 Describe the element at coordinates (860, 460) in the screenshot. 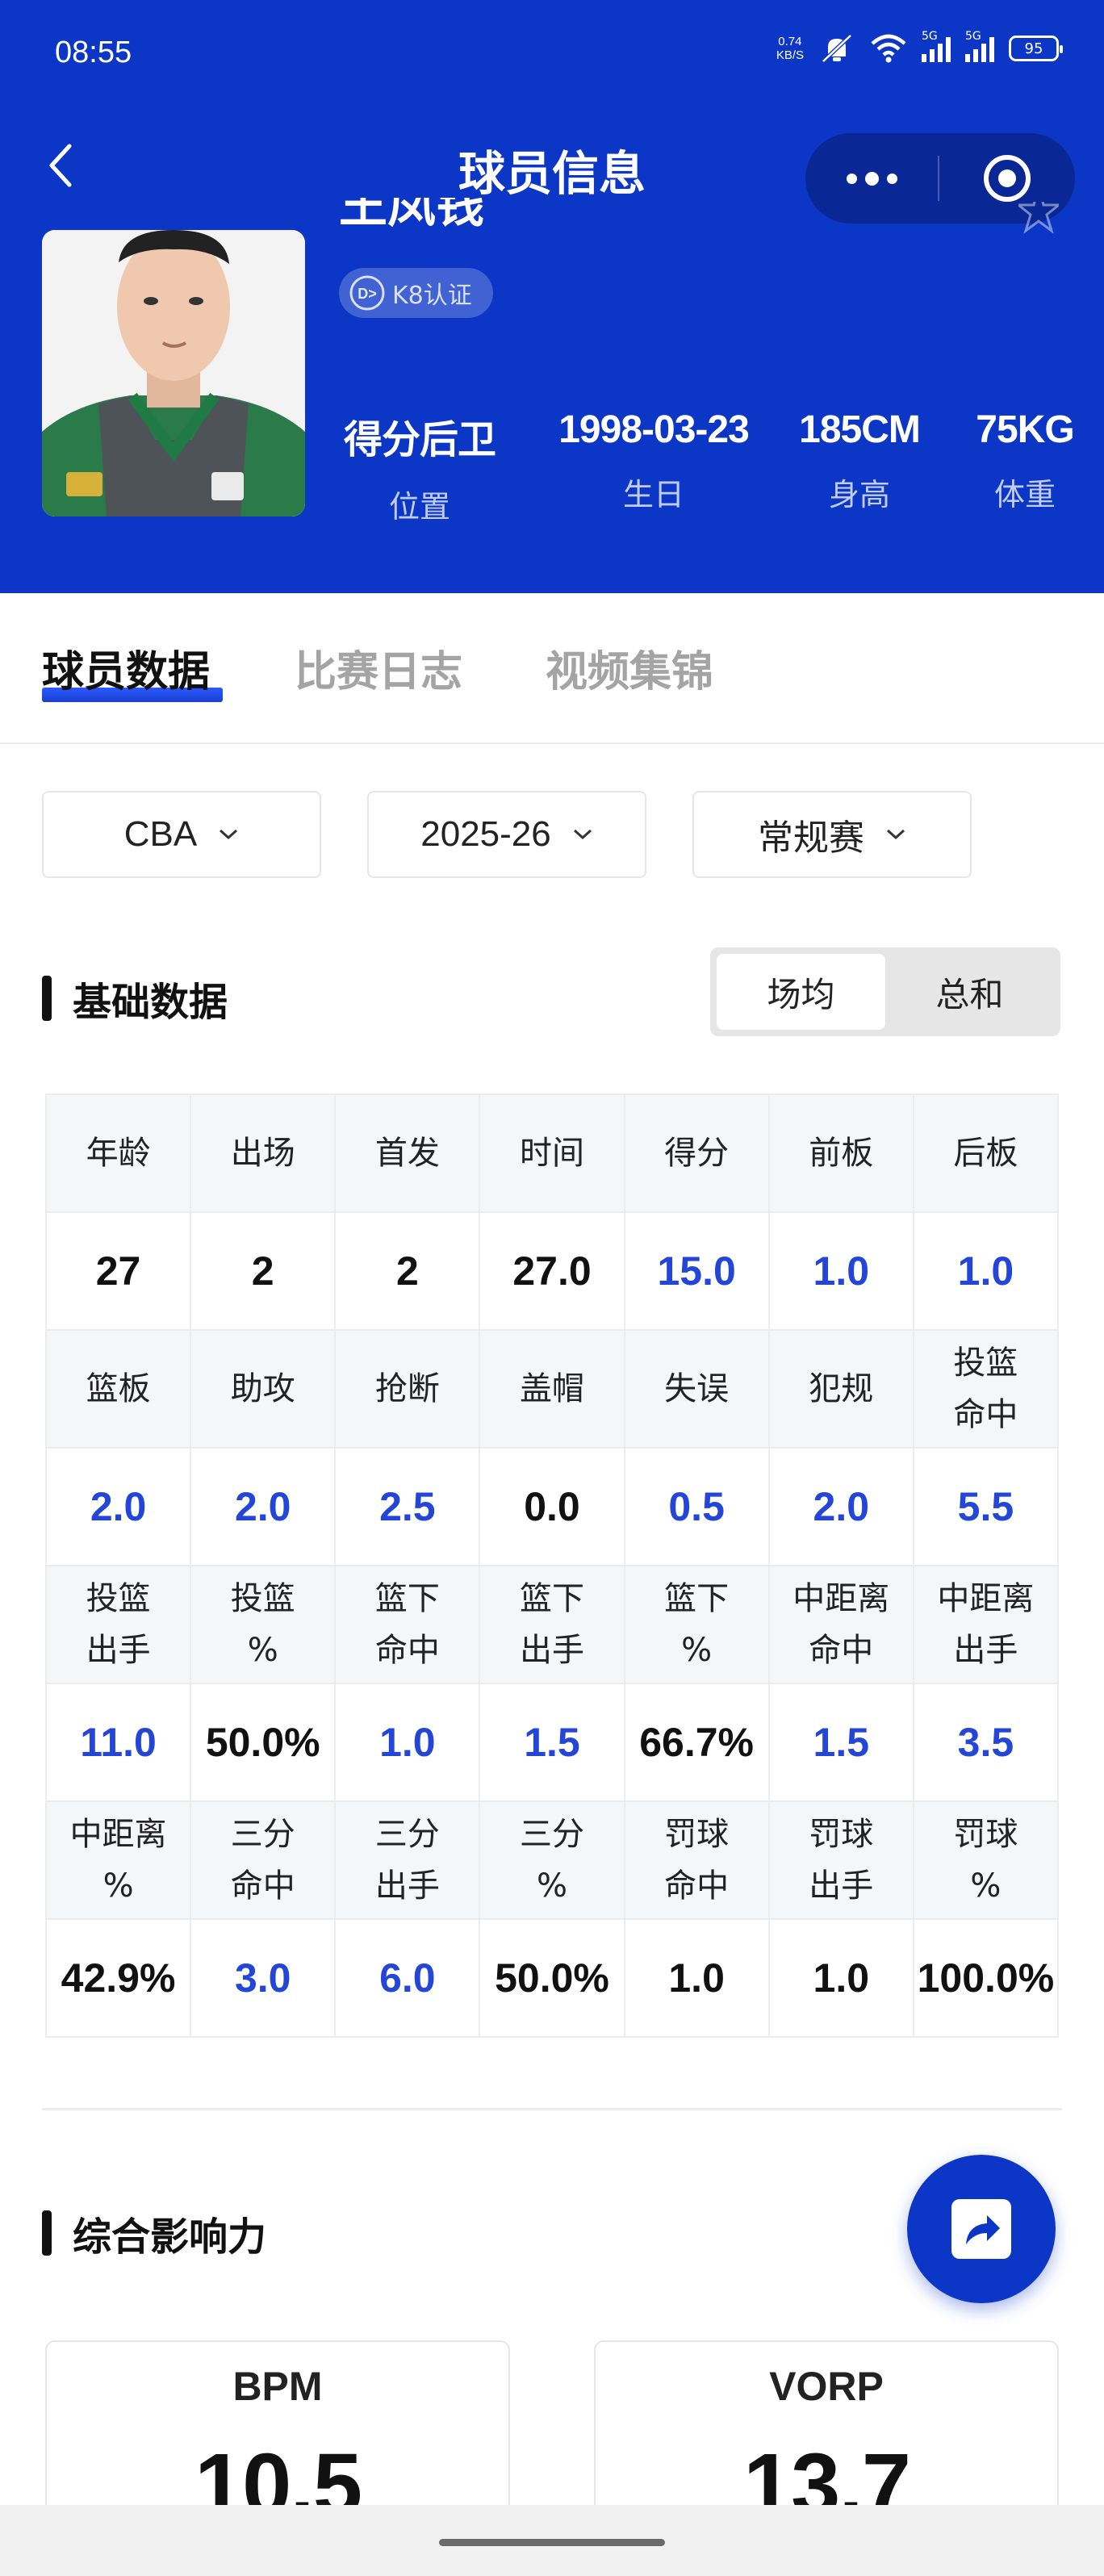

I see `info-height: 185CM 身高` at that location.